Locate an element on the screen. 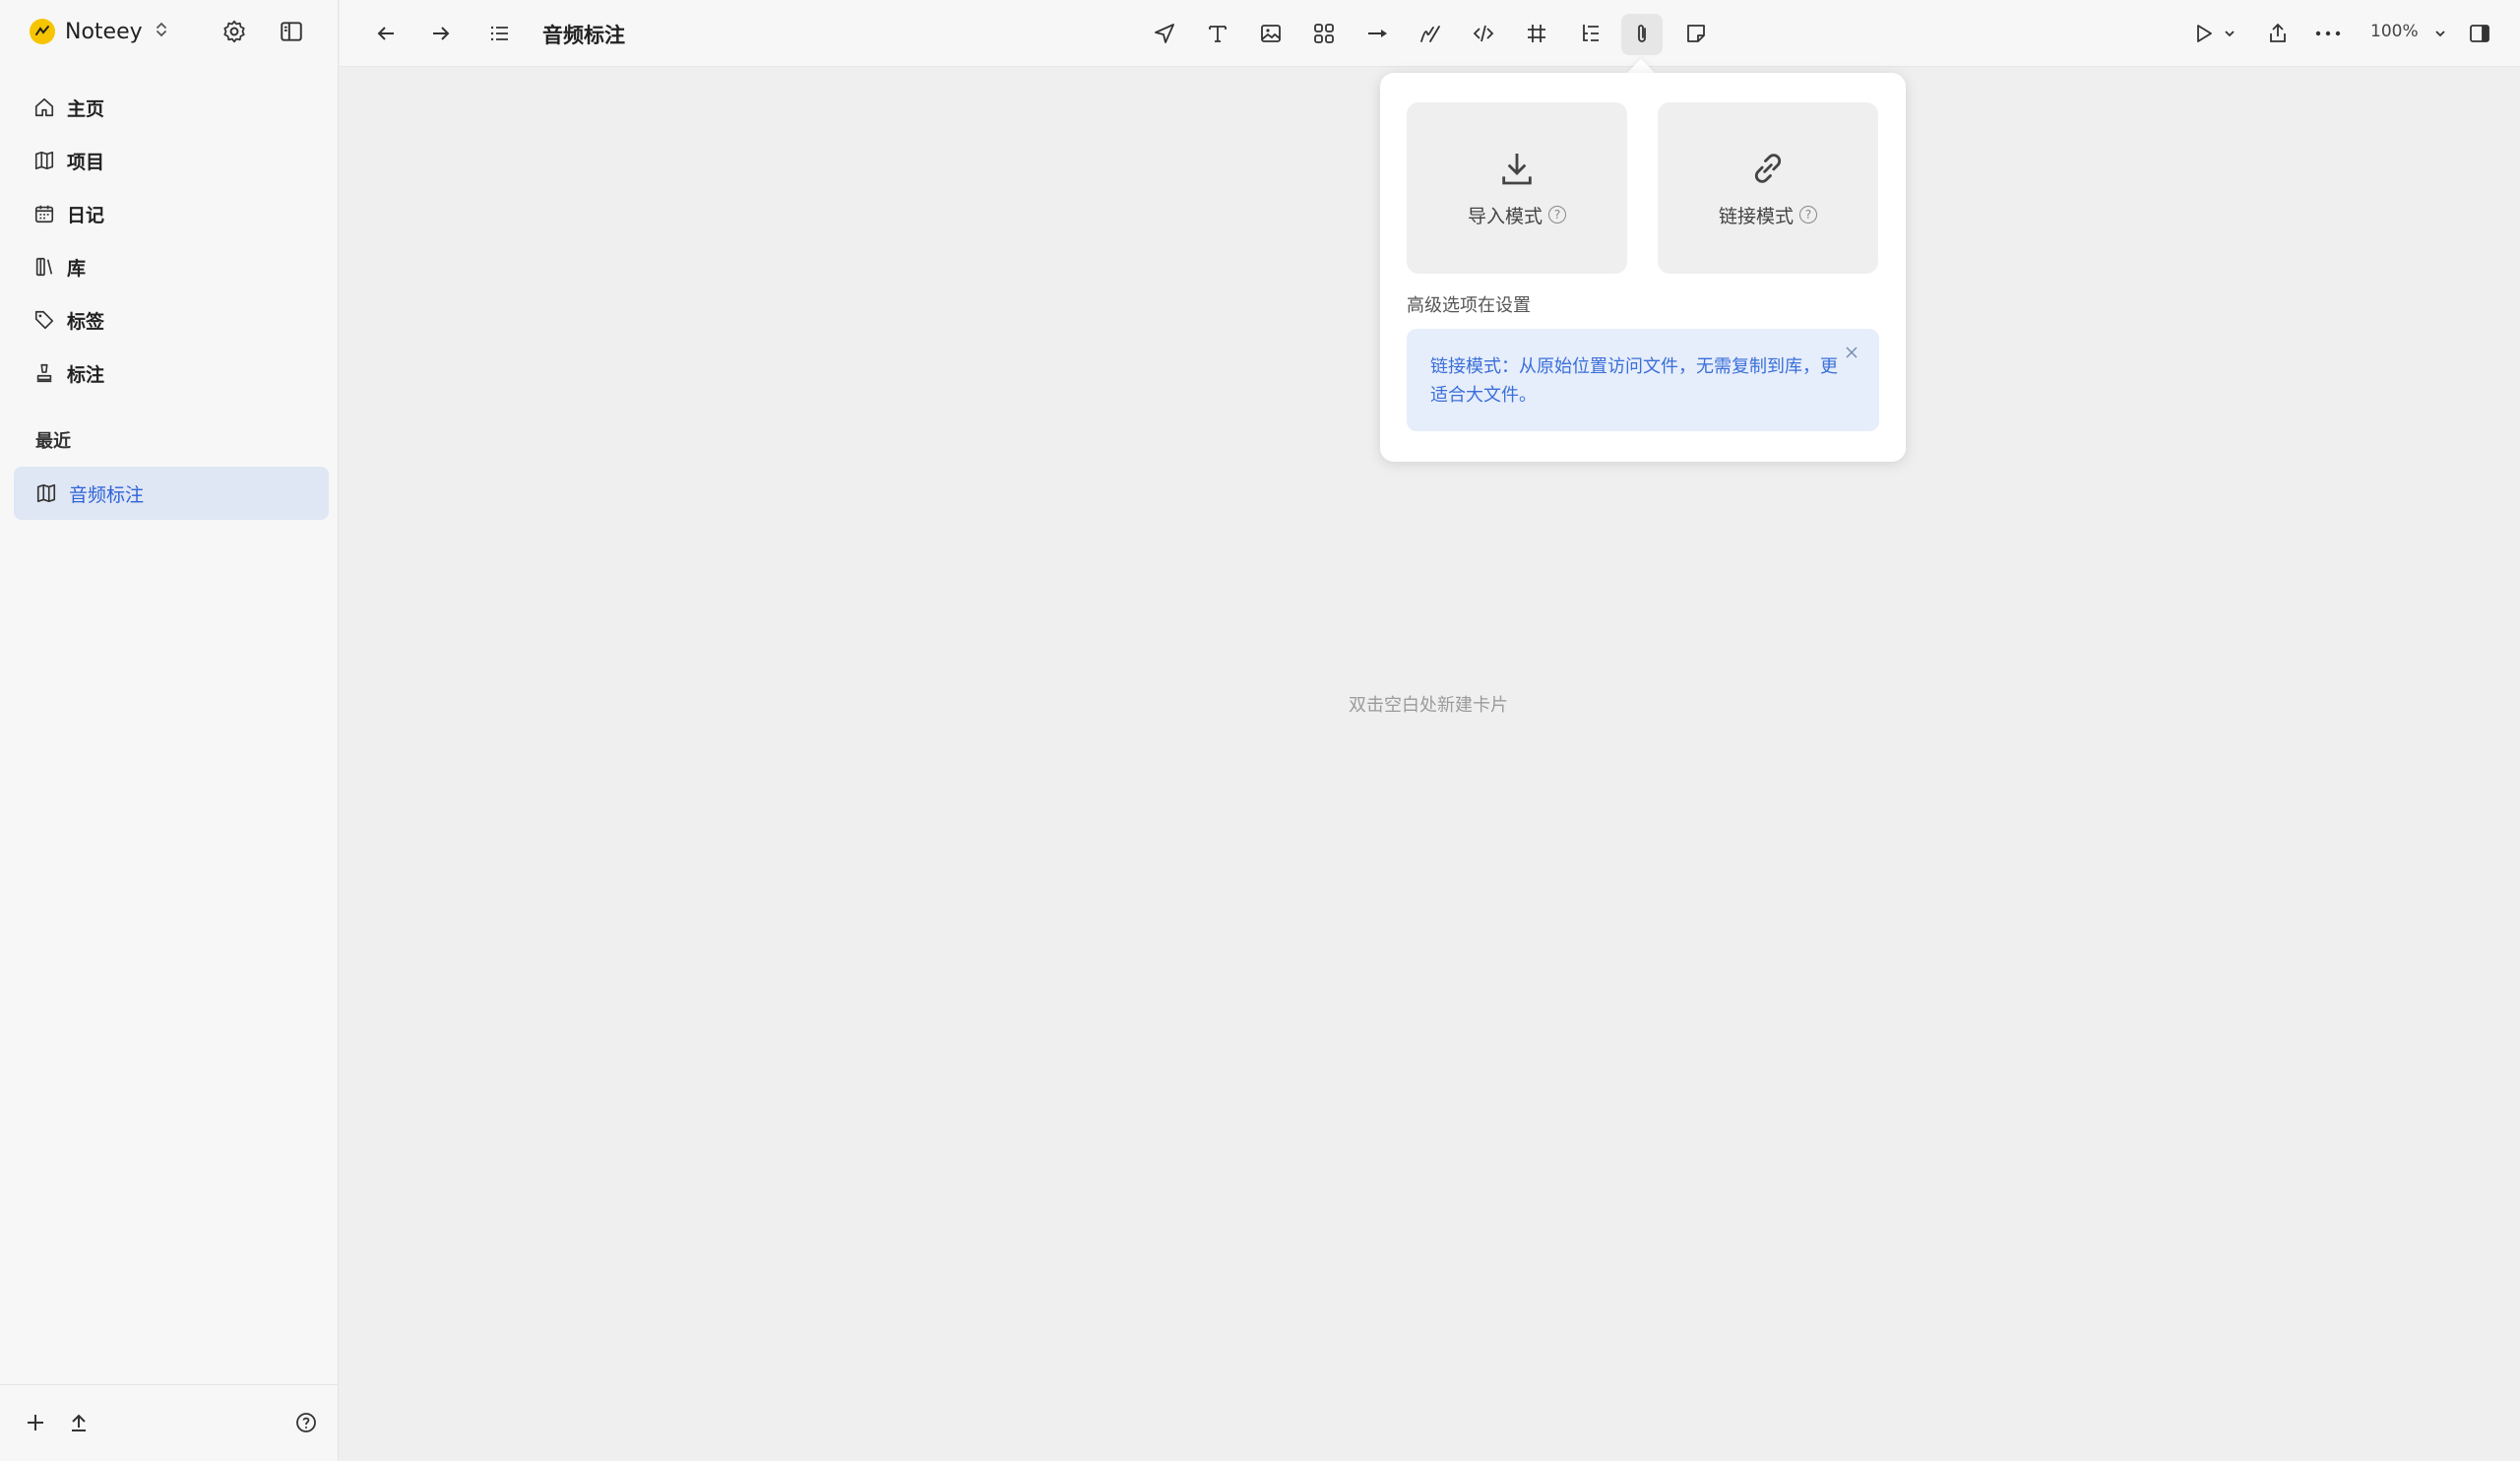 The width and height of the screenshot is (2520, 1461). recent-item-audio-annotation: 音频标注 is located at coordinates (171, 493).